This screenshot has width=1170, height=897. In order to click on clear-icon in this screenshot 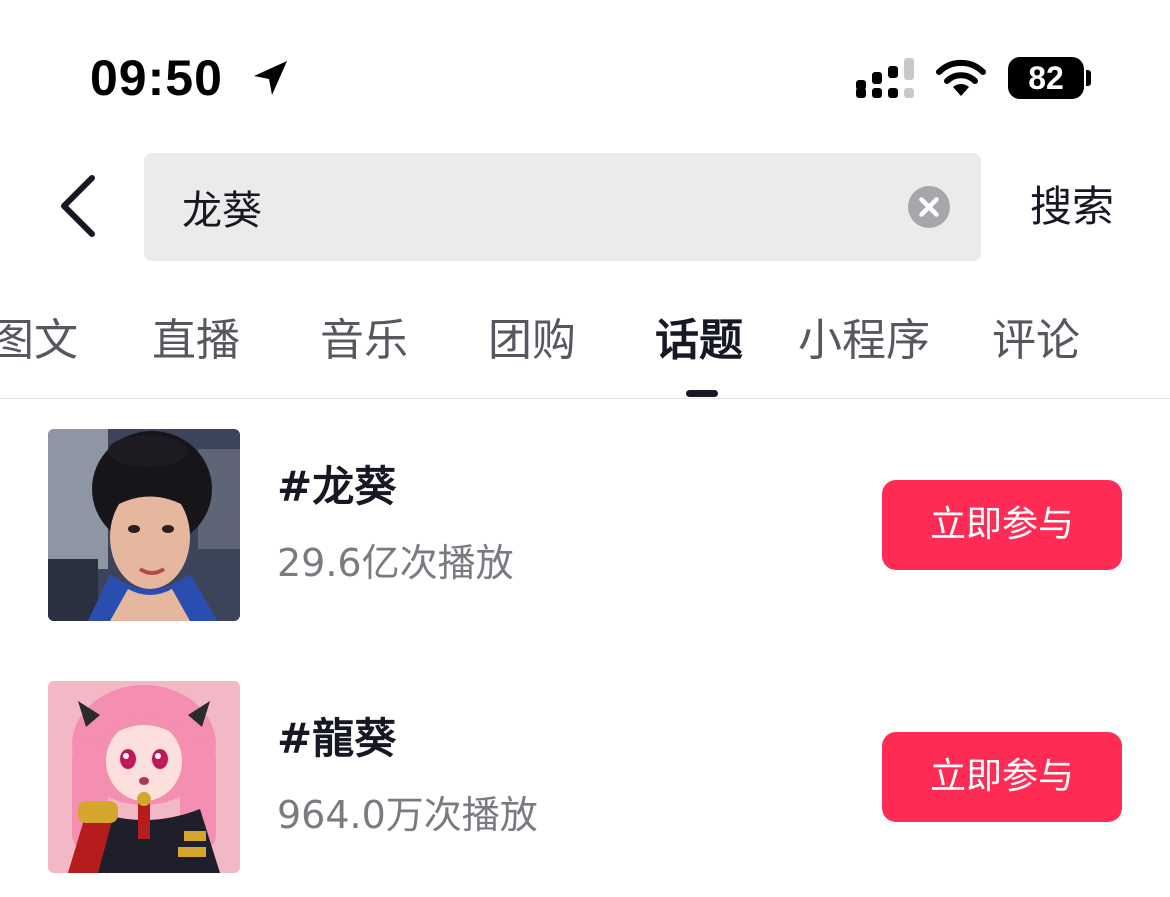, I will do `click(929, 207)`.